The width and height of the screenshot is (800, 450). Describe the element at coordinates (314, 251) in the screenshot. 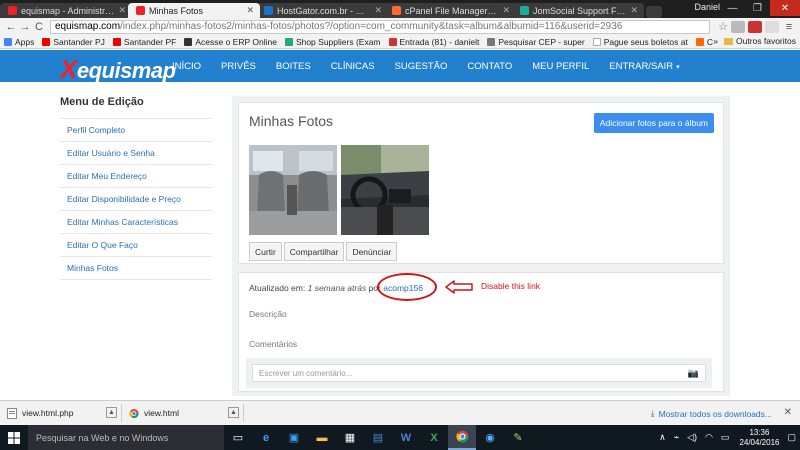

I see `photo-action-button: Compartilhar` at that location.